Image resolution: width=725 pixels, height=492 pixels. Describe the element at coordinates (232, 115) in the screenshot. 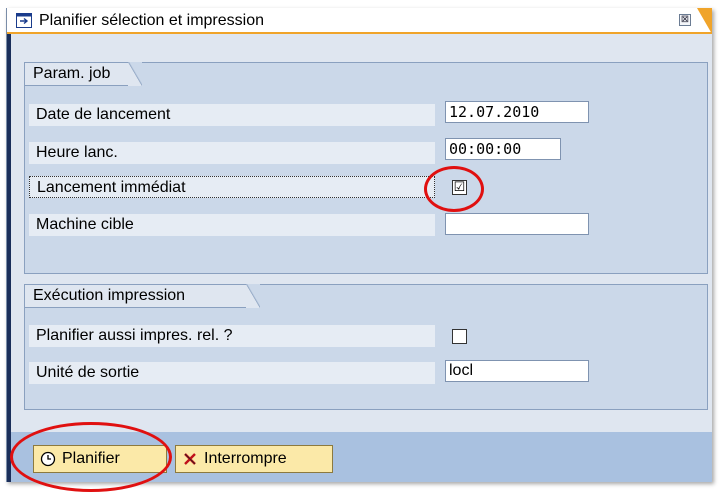

I see `start-date-label: Date de lancement` at that location.